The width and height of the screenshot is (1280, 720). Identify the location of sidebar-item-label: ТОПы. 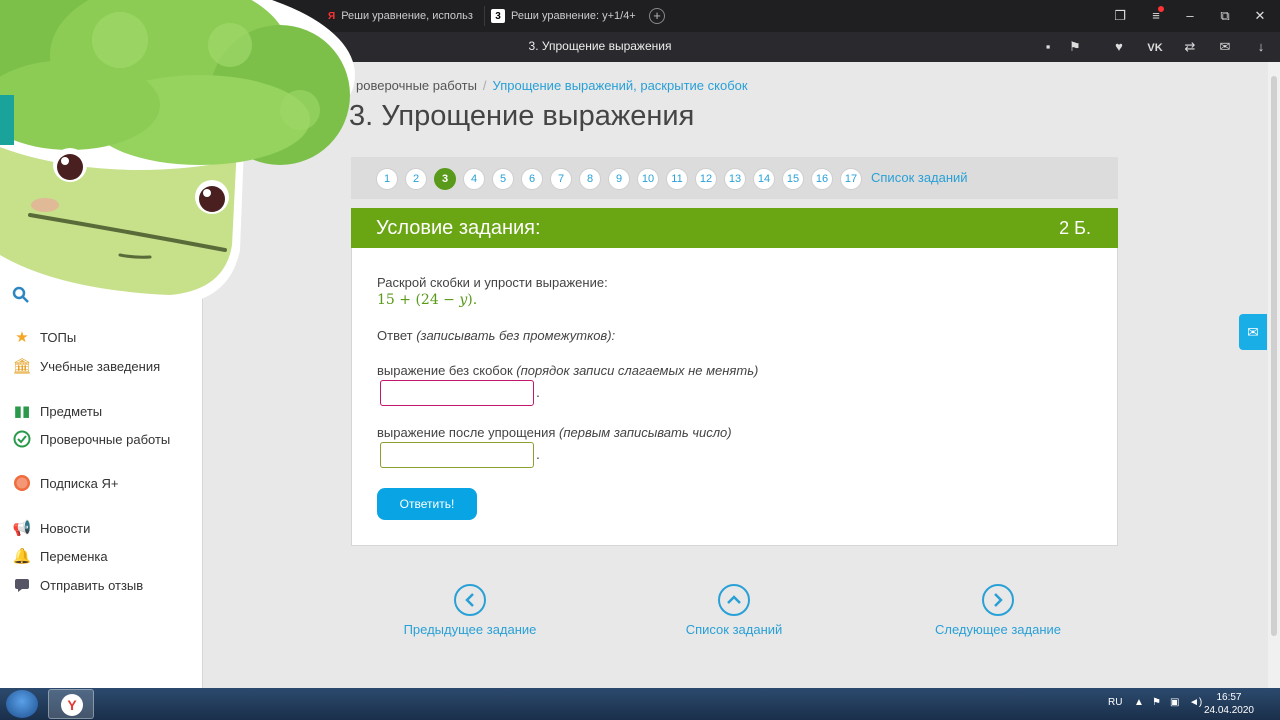
(58, 337).